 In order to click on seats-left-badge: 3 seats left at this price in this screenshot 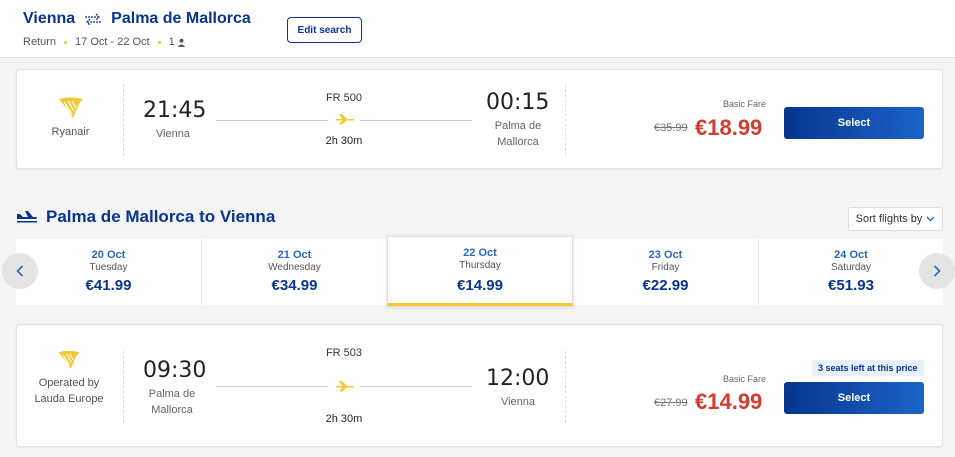, I will do `click(868, 368)`.